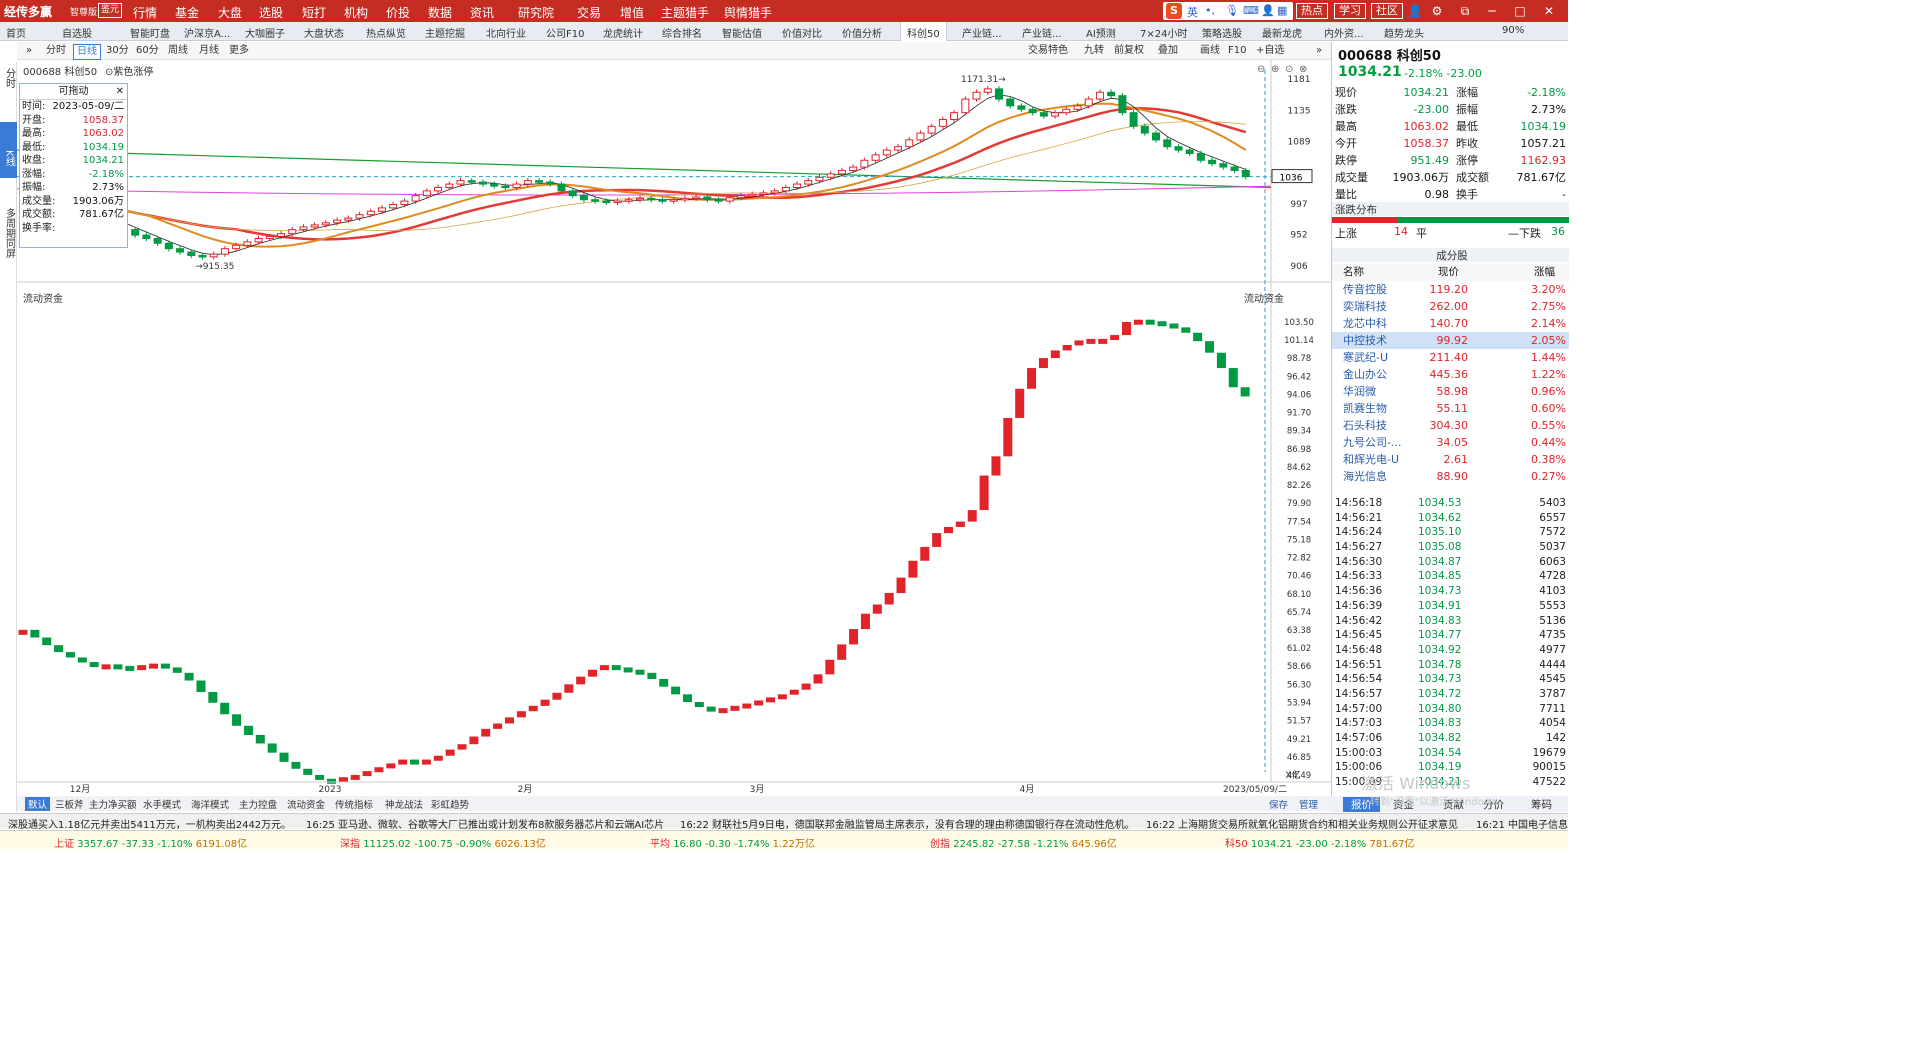 This screenshot has width=1920, height=1040. Describe the element at coordinates (632, 12) in the screenshot. I see `menu-item: 增值` at that location.